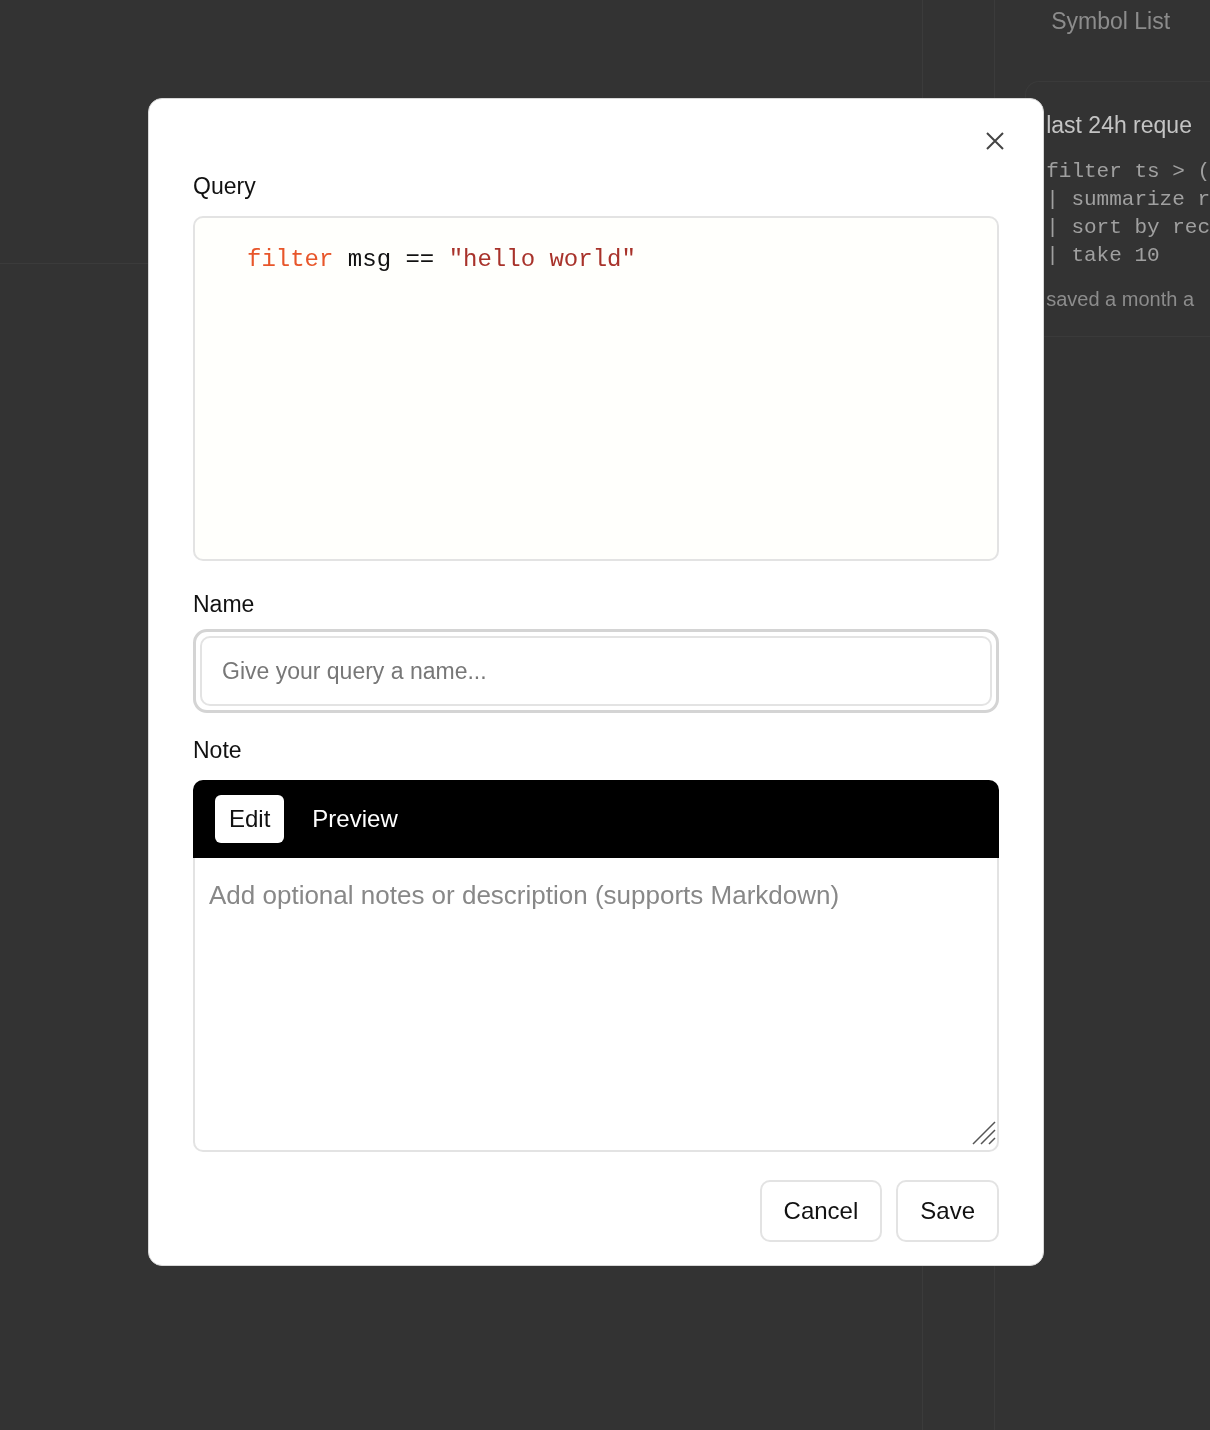 Image resolution: width=1210 pixels, height=1430 pixels. What do you see at coordinates (596, 1004) in the screenshot?
I see `note-field: Add optional notes or description (supports Markdown)` at bounding box center [596, 1004].